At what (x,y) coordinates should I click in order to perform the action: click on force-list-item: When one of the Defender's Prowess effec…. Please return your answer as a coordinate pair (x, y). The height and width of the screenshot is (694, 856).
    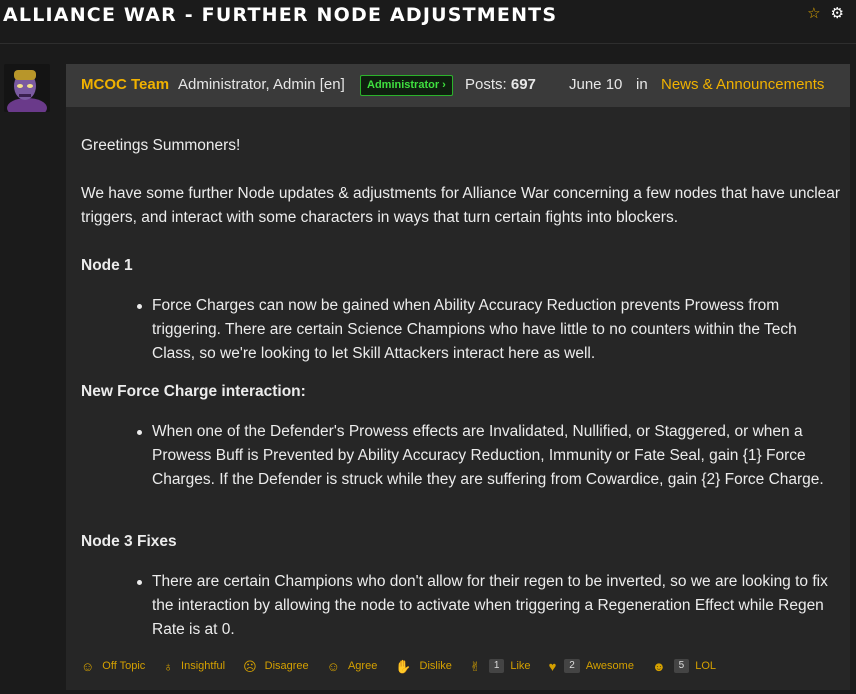
    Looking at the image, I should click on (484, 456).